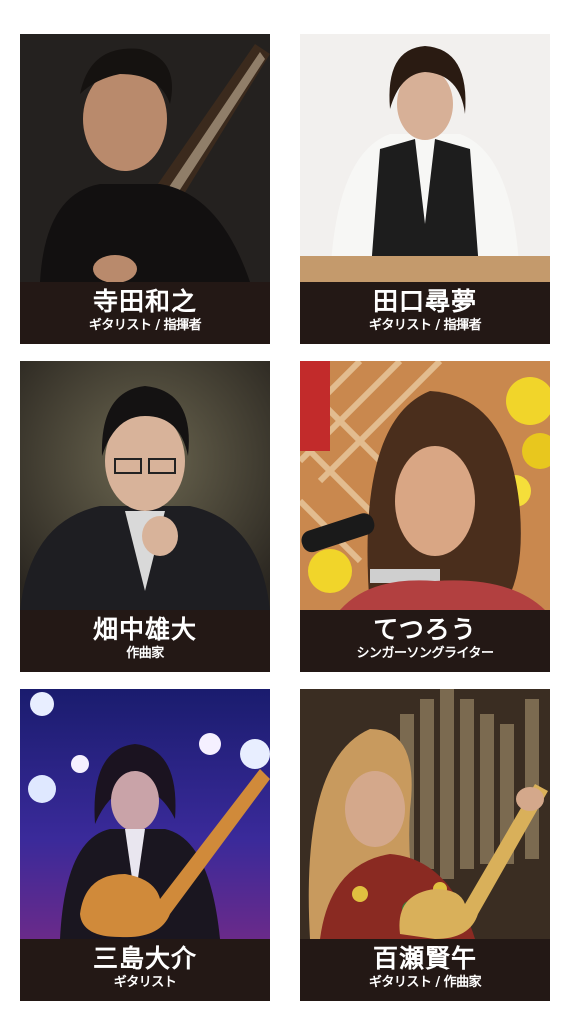 This screenshot has height=1024, width=569. I want to click on profile-caption: 畑中雄大 作曲家, so click(145, 641).